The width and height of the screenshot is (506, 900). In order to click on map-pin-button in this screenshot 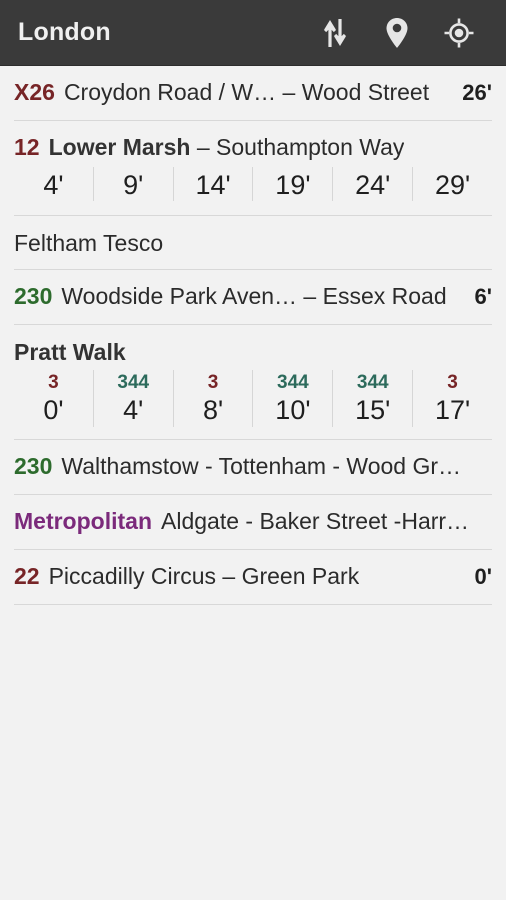, I will do `click(397, 33)`.